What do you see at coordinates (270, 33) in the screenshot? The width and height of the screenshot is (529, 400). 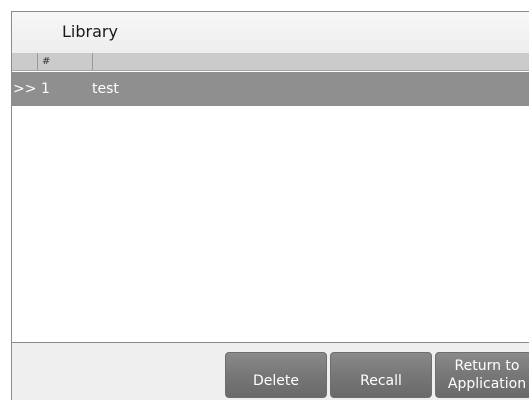 I see `title-bar: Library` at bounding box center [270, 33].